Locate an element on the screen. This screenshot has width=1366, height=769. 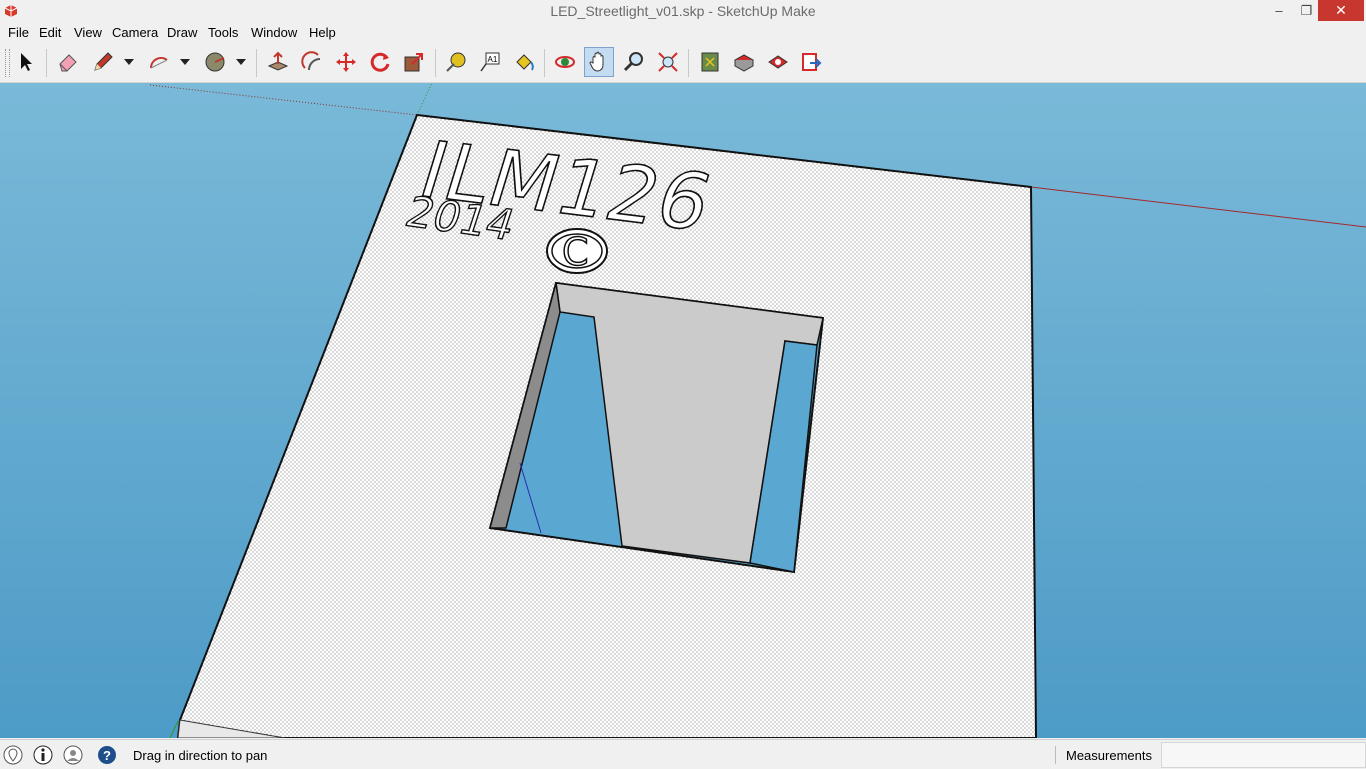
offset-icon is located at coordinates (311, 61).